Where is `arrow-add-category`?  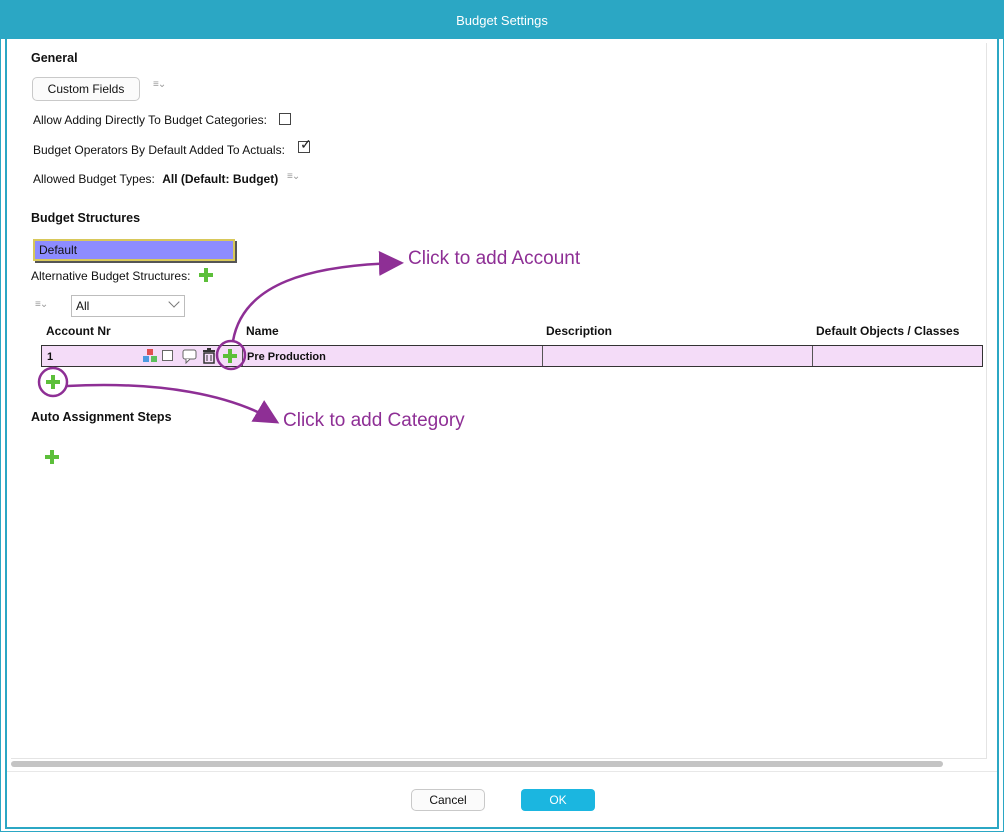
arrow-add-category is located at coordinates (173, 403).